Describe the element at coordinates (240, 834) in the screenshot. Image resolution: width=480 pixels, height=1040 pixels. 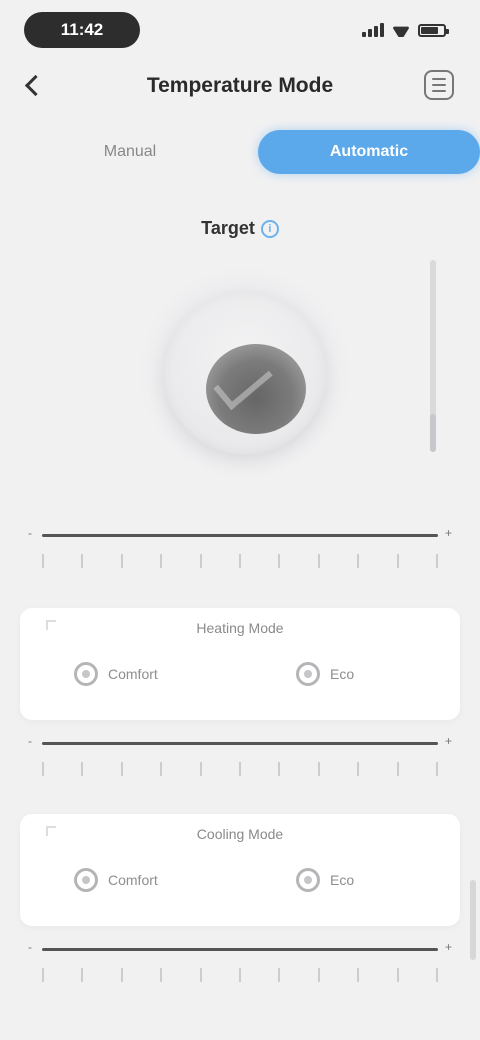
I see `card-title: Cooling Mode` at that location.